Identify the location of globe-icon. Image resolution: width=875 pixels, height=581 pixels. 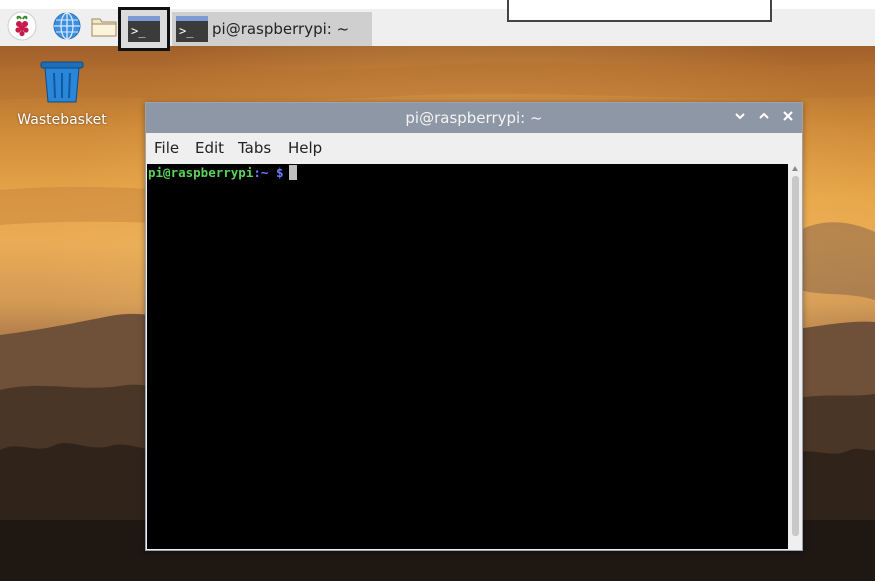
(67, 28).